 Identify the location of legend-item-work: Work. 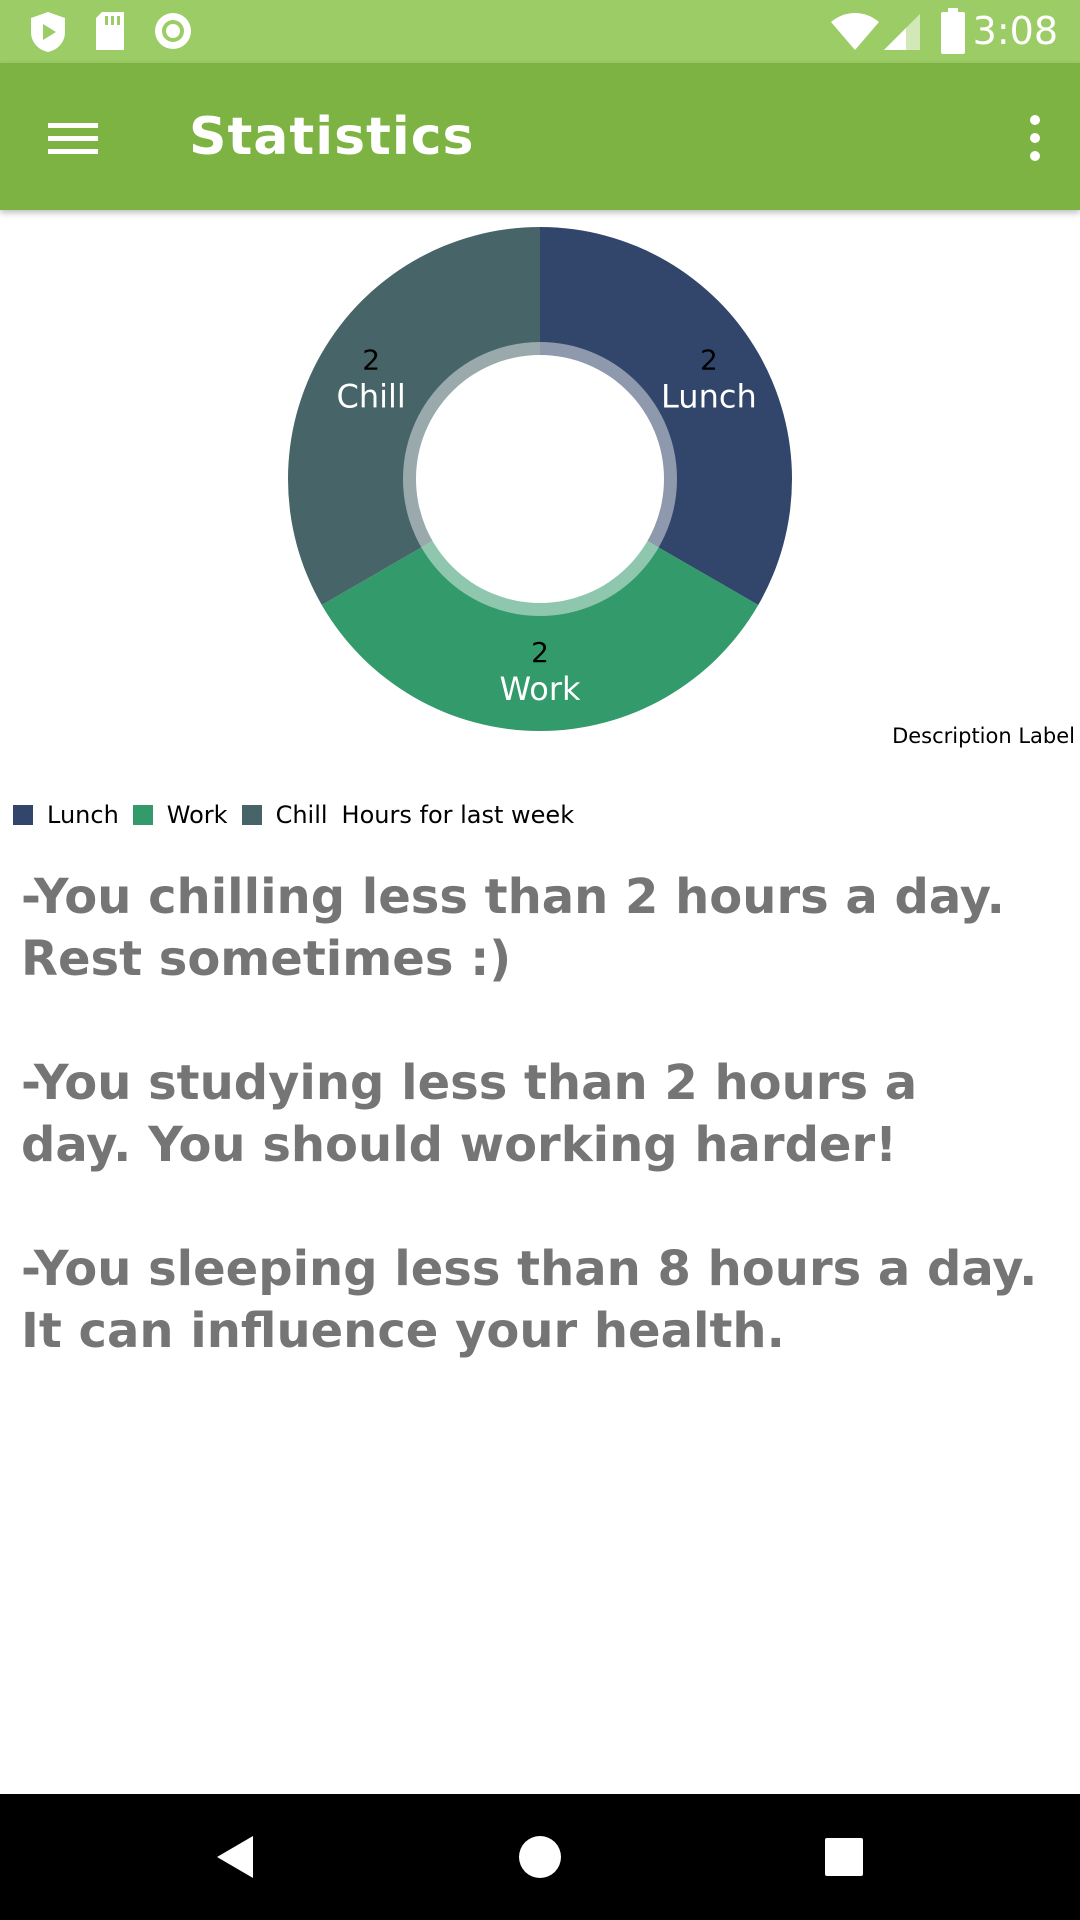
(180, 815).